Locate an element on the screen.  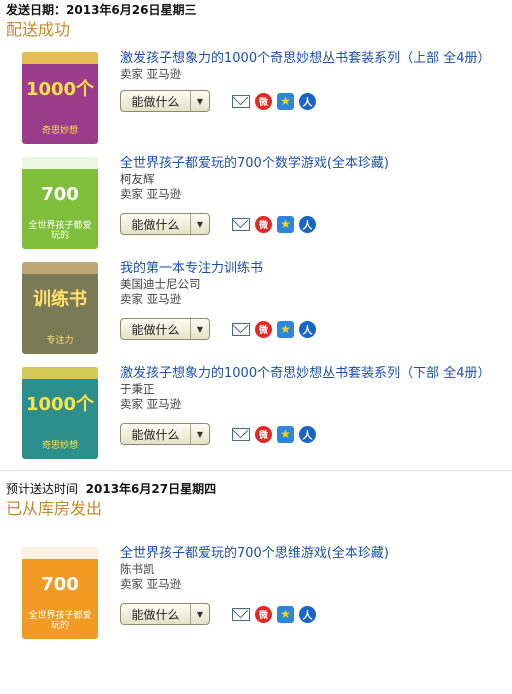
item-info: 激发孩子想象力的1000个奇思妙想丛书套装系列（上部 全4册） 卖家 亚马逊 is located at coordinates (314, 66).